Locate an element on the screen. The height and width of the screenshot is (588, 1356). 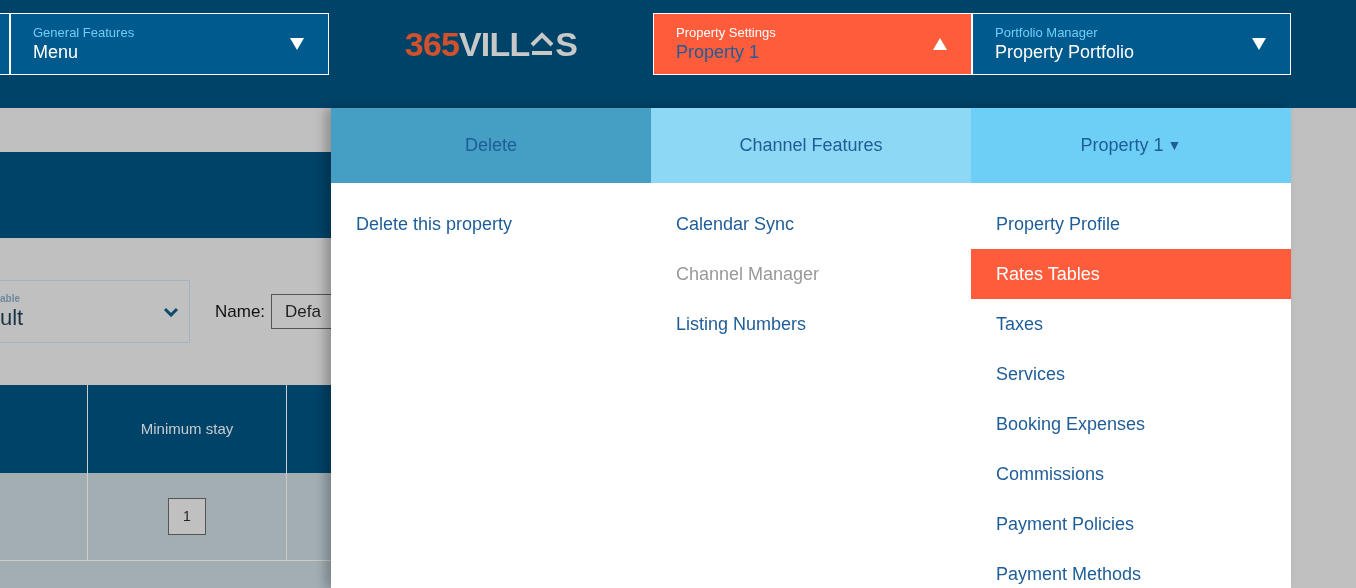
menu-column-title: Channel Features is located at coordinates (811, 145).